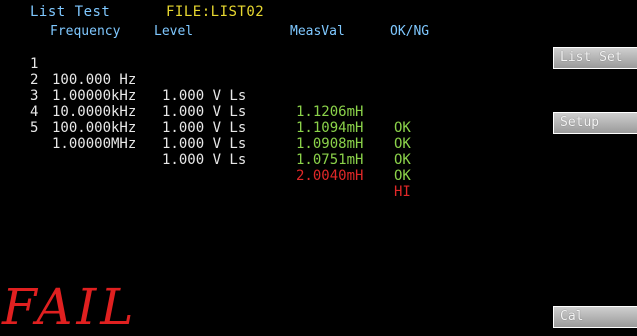 The width and height of the screenshot is (637, 336). I want to click on column-header-frequency: Frequency, so click(85, 31).